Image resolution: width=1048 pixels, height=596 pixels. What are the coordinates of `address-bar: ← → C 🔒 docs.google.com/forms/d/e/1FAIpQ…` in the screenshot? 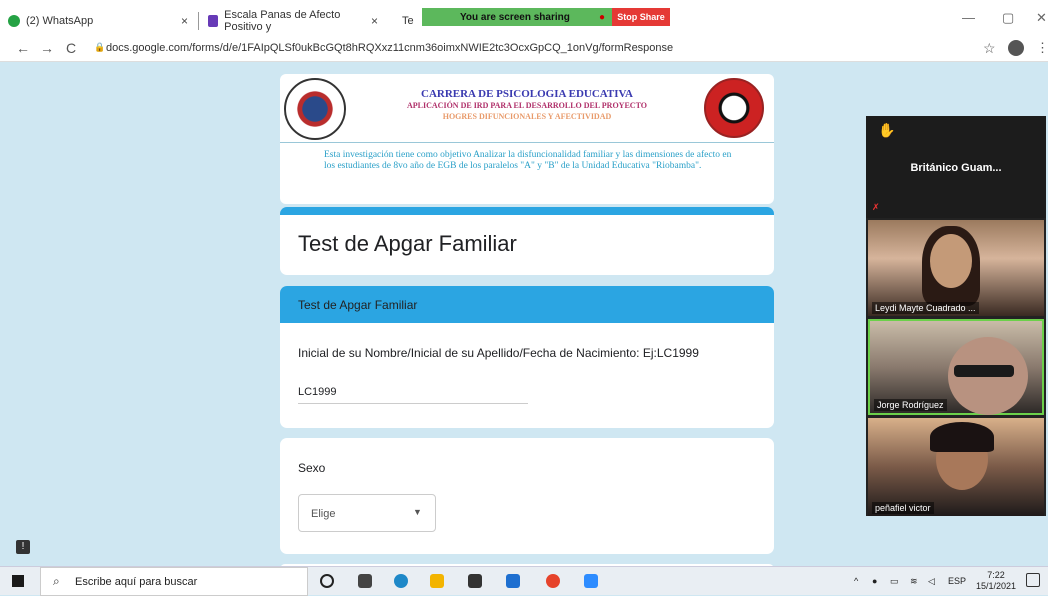 It's located at (524, 49).